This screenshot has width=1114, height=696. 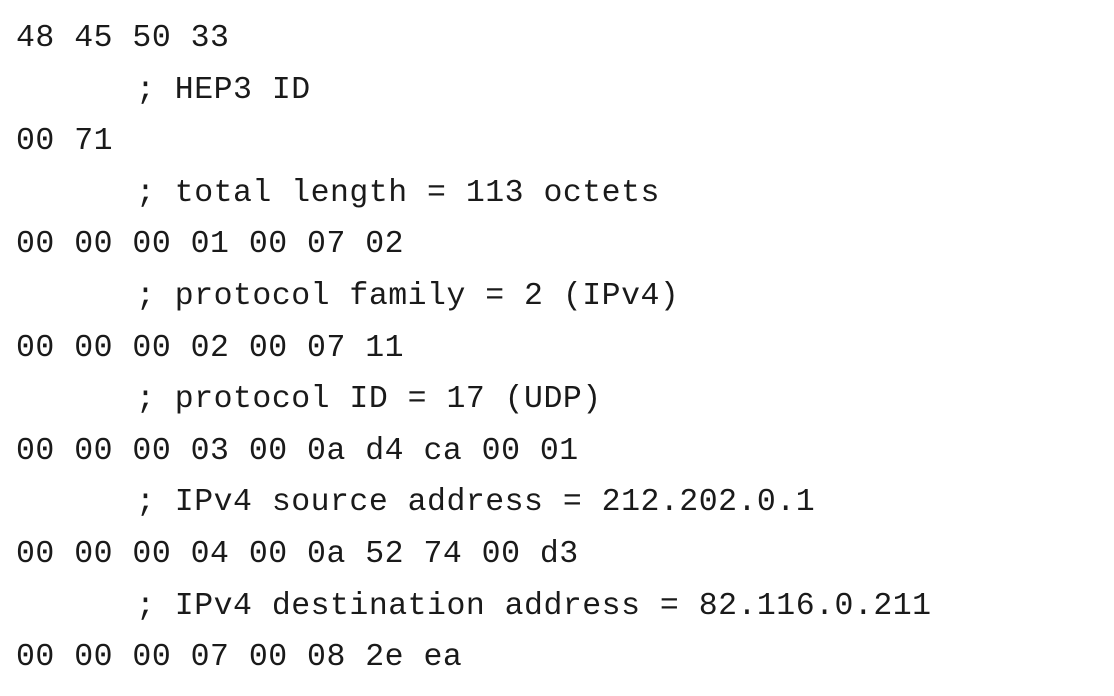 I want to click on hex-bytes-line: 00 71, so click(x=65, y=142).